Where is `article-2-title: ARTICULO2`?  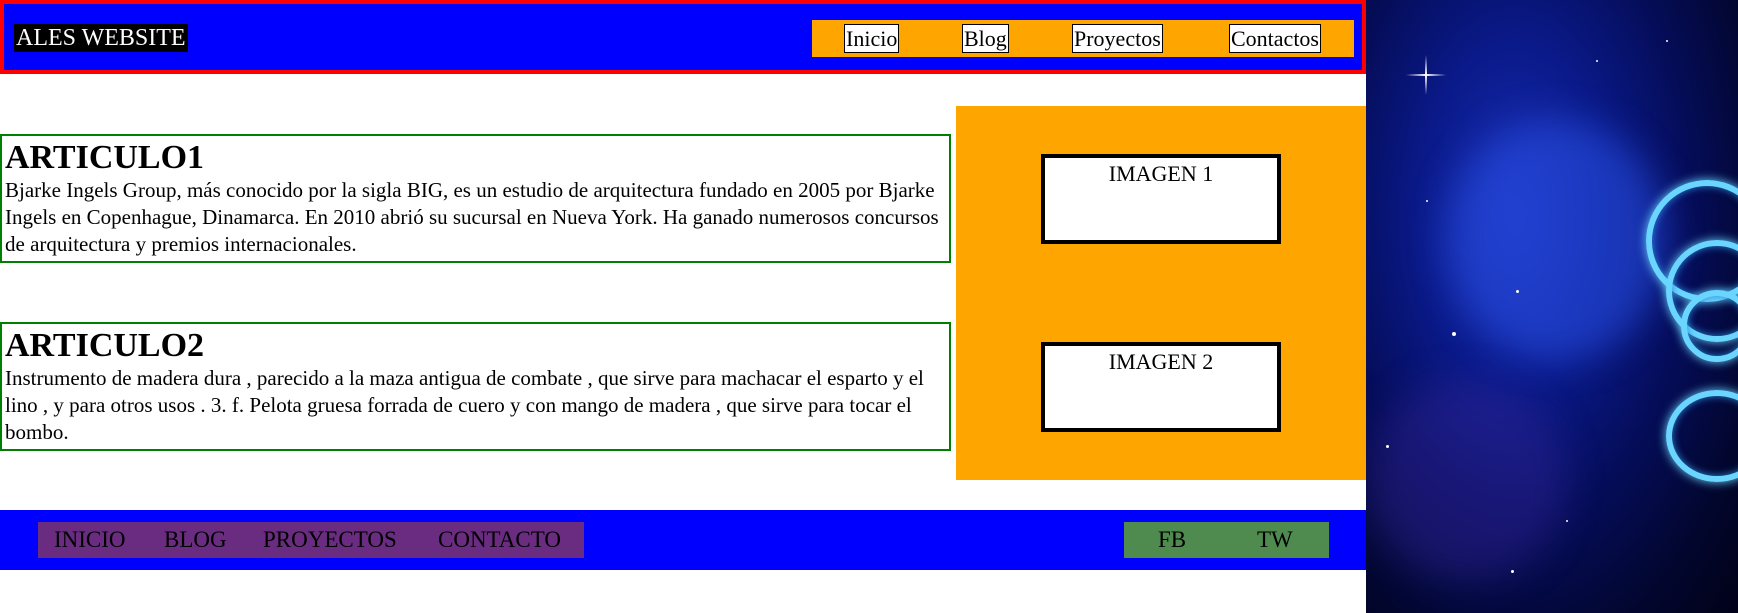 article-2-title: ARTICULO2 is located at coordinates (105, 345).